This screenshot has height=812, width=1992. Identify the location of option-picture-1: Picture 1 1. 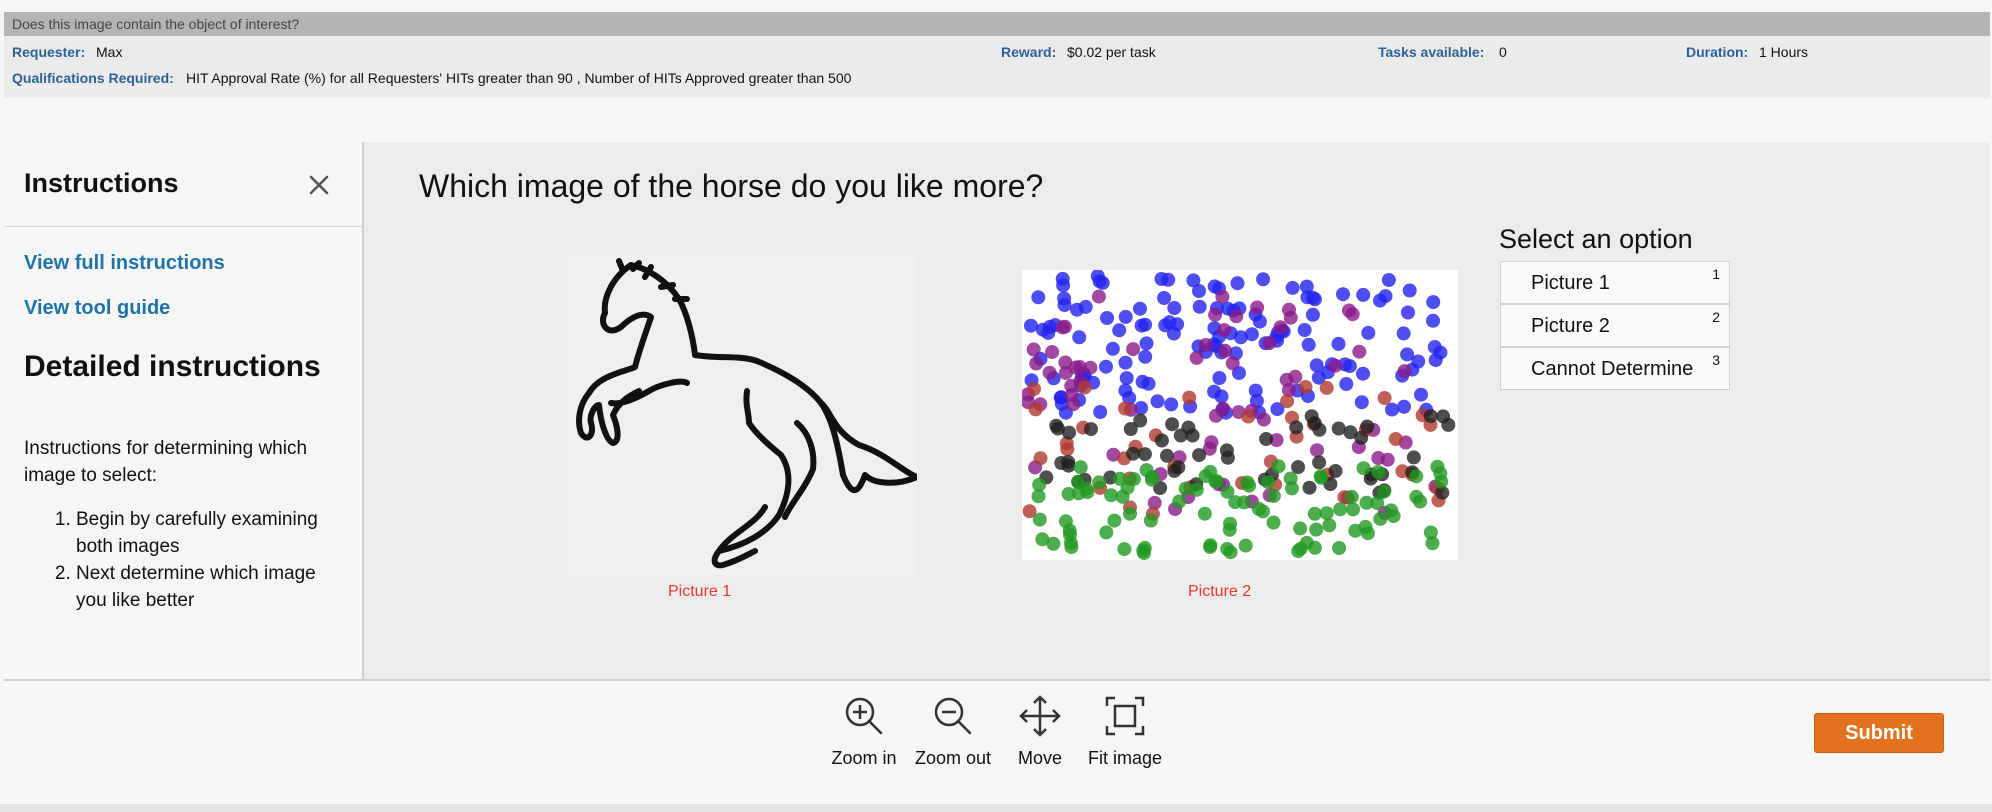
(1615, 282).